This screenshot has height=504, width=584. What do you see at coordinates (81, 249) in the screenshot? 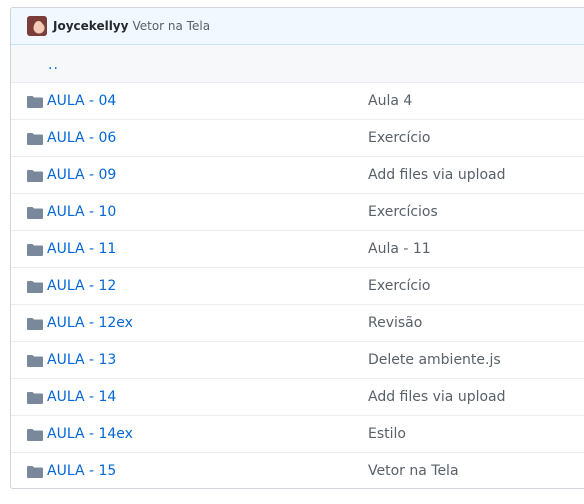
I see `folder-name-link: AULA - 11` at bounding box center [81, 249].